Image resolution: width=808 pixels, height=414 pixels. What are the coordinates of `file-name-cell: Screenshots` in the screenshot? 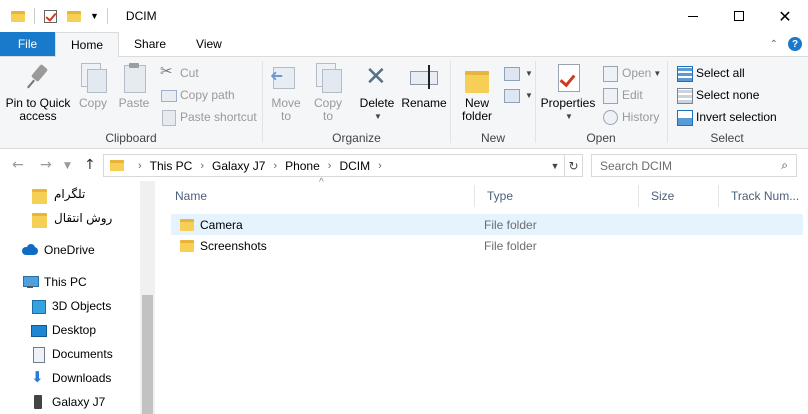 It's located at (223, 245).